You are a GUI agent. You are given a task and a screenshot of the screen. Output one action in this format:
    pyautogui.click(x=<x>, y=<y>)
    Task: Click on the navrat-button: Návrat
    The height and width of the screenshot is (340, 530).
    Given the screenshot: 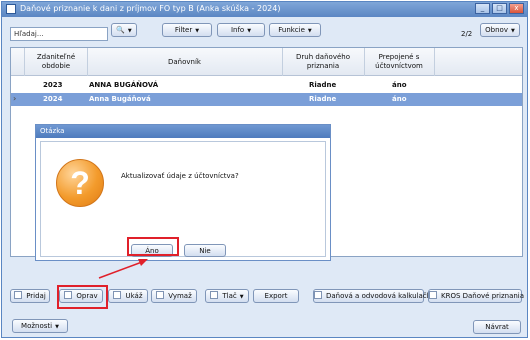 What is the action you would take?
    pyautogui.click(x=497, y=327)
    